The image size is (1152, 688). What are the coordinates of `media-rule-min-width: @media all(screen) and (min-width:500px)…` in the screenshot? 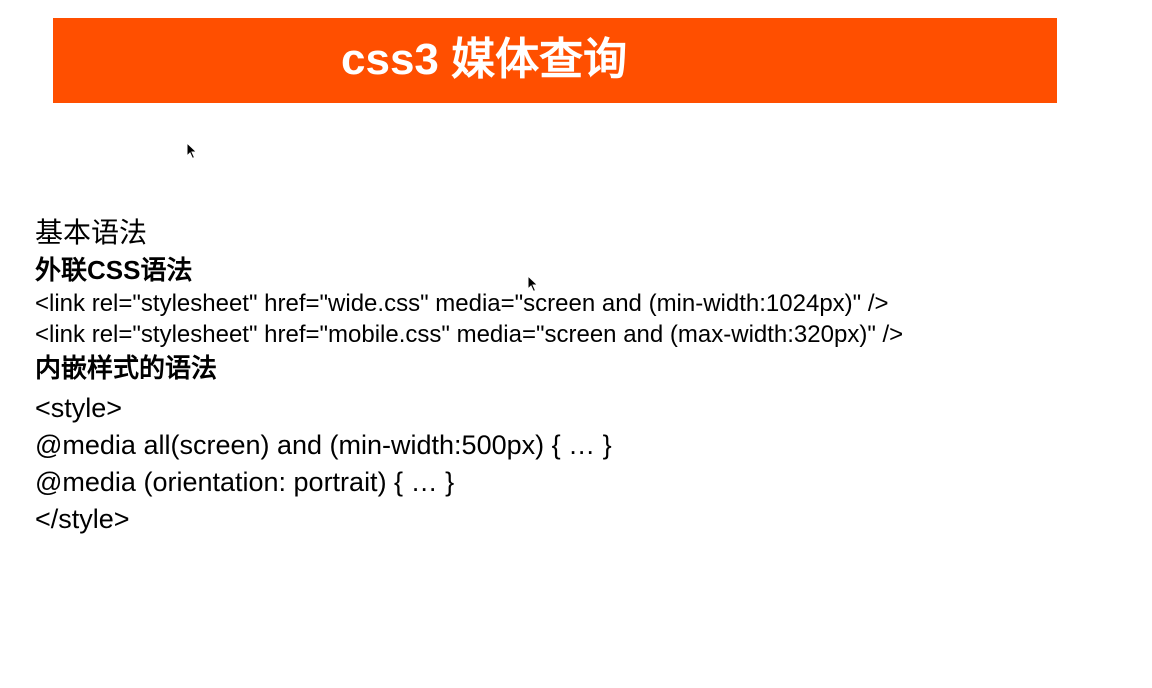 It's located at (323, 445).